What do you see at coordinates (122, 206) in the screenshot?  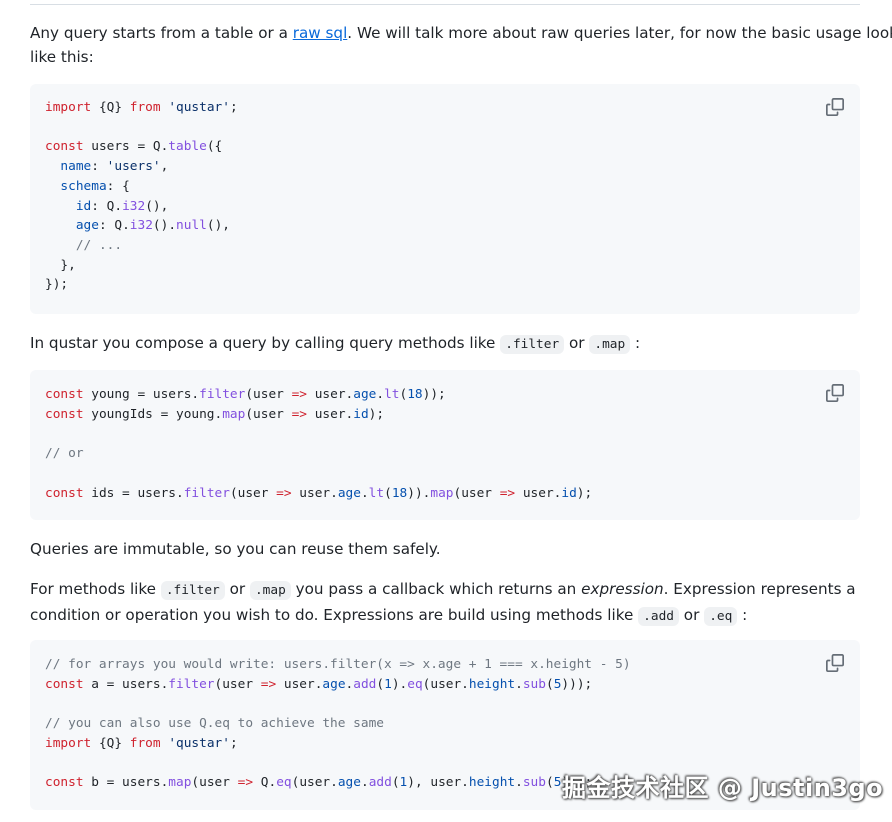 I see `code-line: id: Q.i32(),` at bounding box center [122, 206].